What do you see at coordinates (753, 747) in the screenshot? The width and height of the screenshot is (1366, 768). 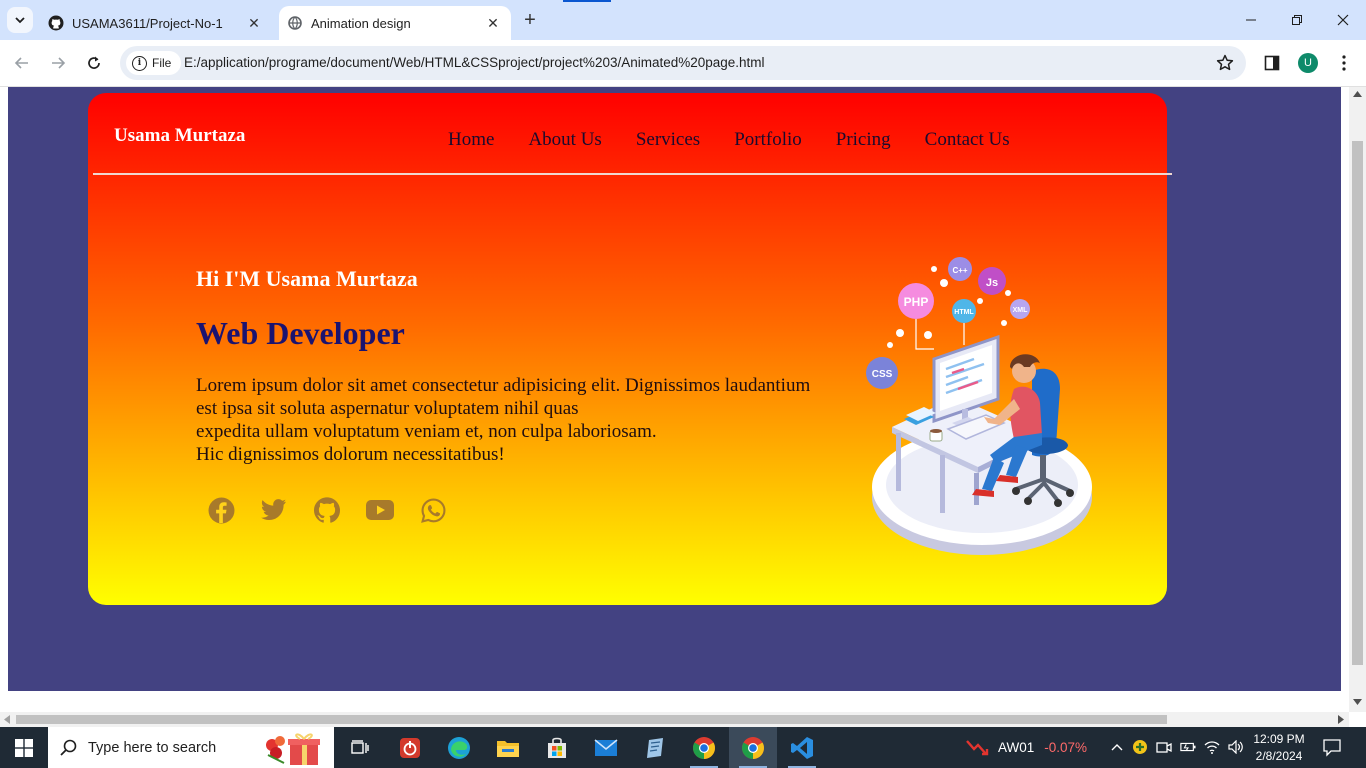 I see `taskbar-app-chrome-active` at bounding box center [753, 747].